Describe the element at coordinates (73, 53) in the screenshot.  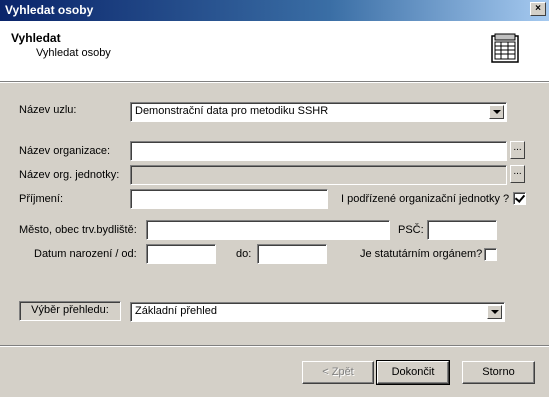
I see `page-subtitle: Vyhledat osoby` at that location.